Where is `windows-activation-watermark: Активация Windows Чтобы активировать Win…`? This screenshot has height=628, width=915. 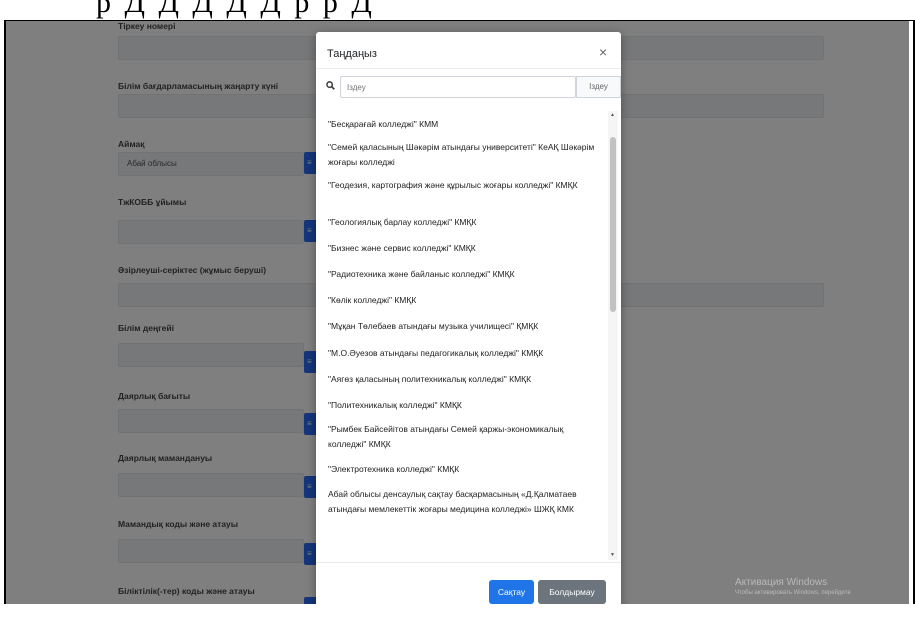
windows-activation-watermark: Активация Windows Чтобы активировать Win… is located at coordinates (793, 586).